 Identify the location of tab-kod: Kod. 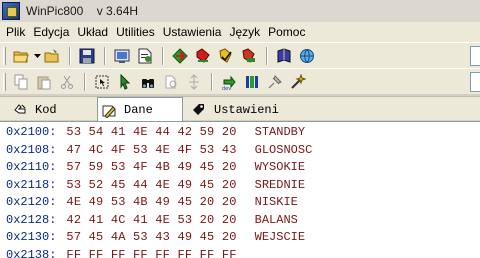
(34, 110).